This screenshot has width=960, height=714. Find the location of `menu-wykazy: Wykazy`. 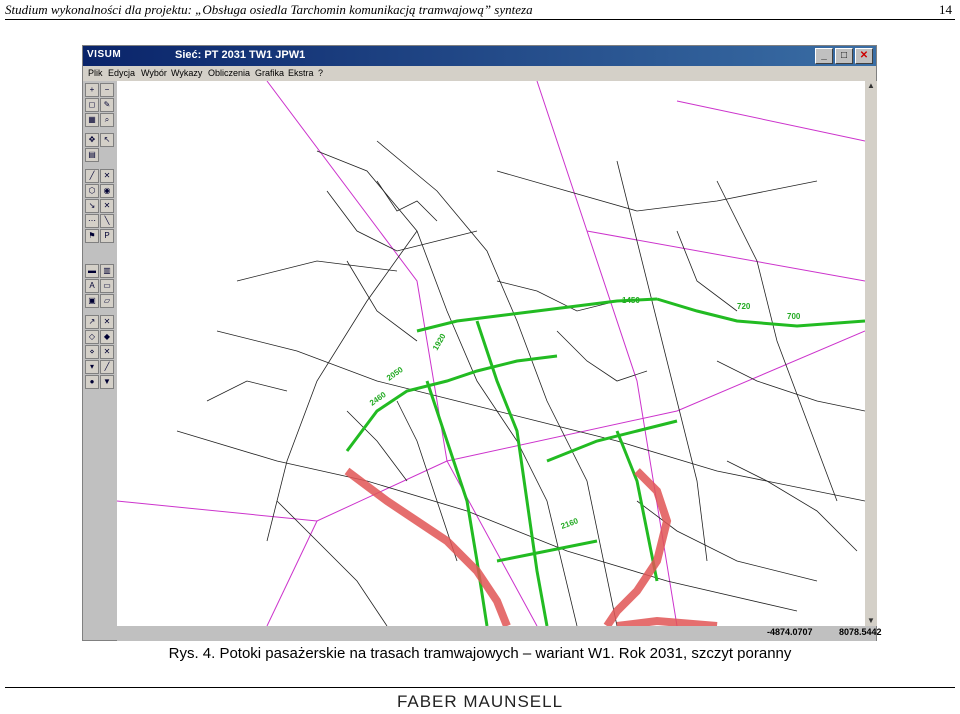

menu-wykazy: Wykazy is located at coordinates (186, 73).